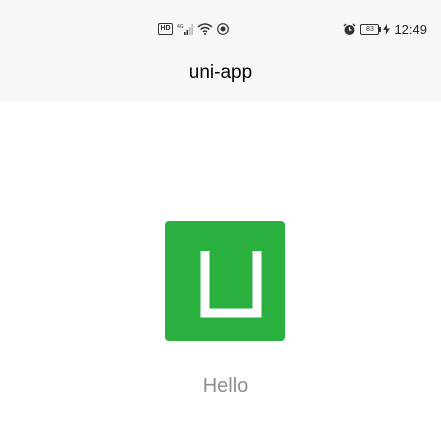  Describe the element at coordinates (410, 29) in the screenshot. I see `status-time: 12:49` at that location.